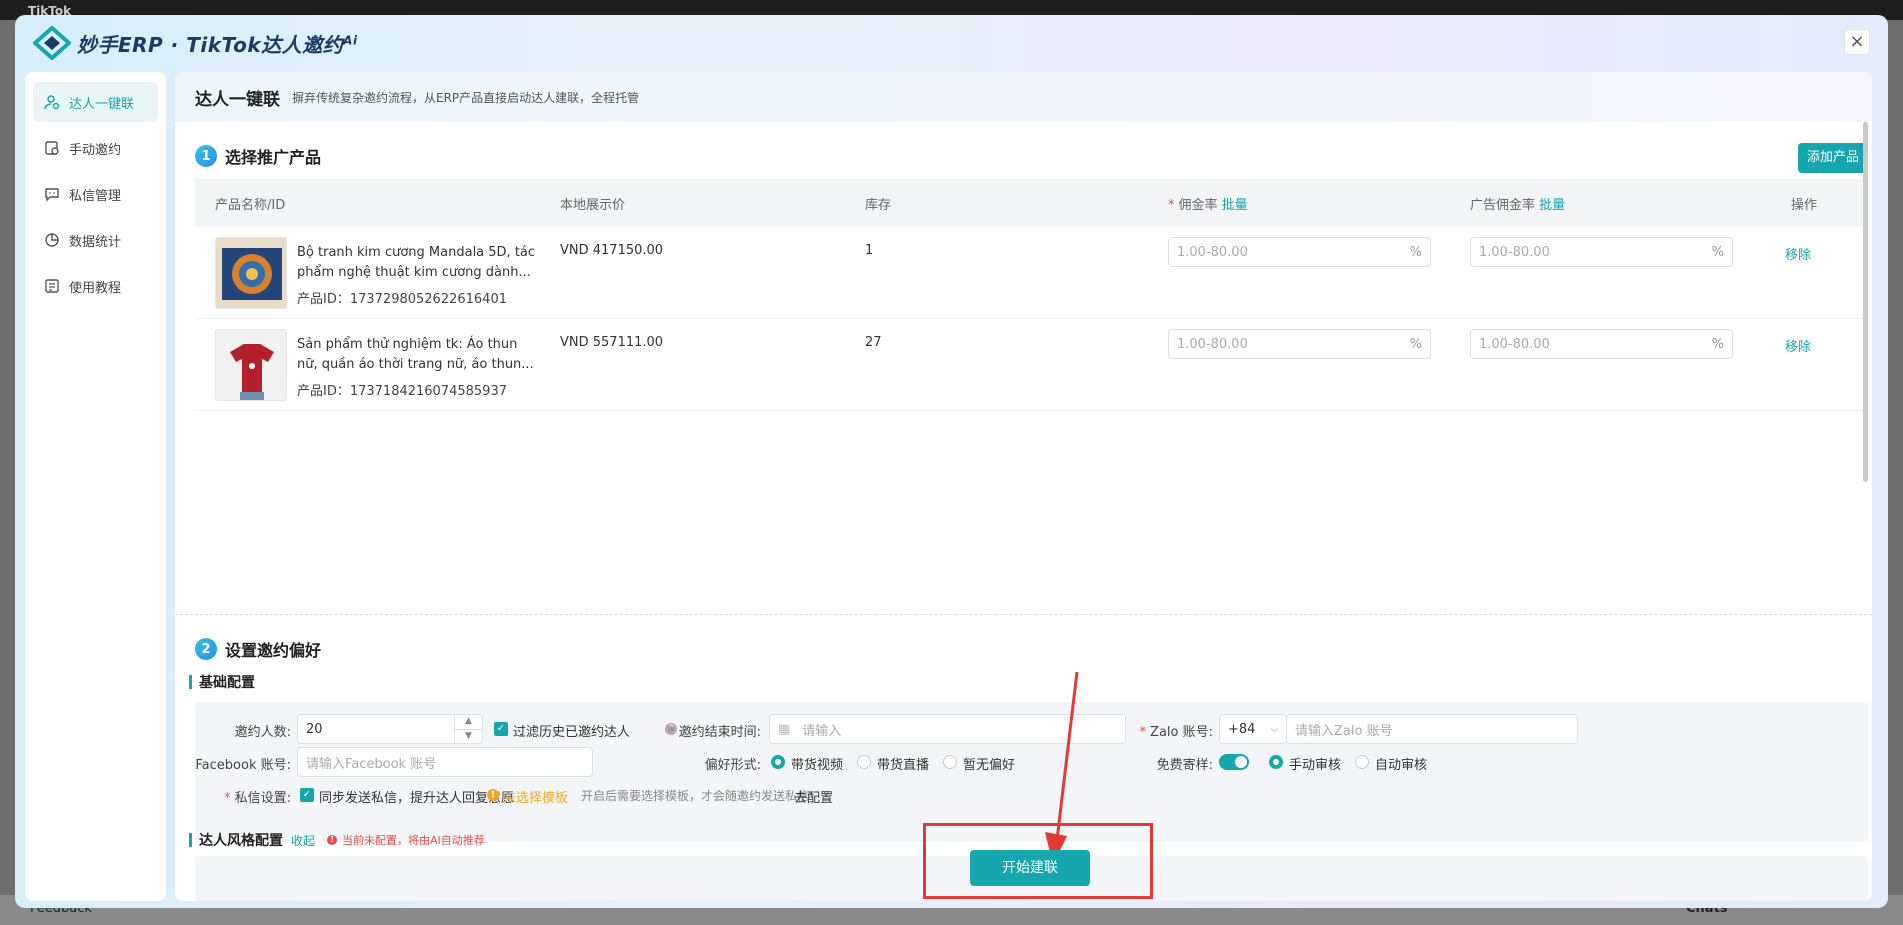  I want to click on message-icon, so click(52, 194).